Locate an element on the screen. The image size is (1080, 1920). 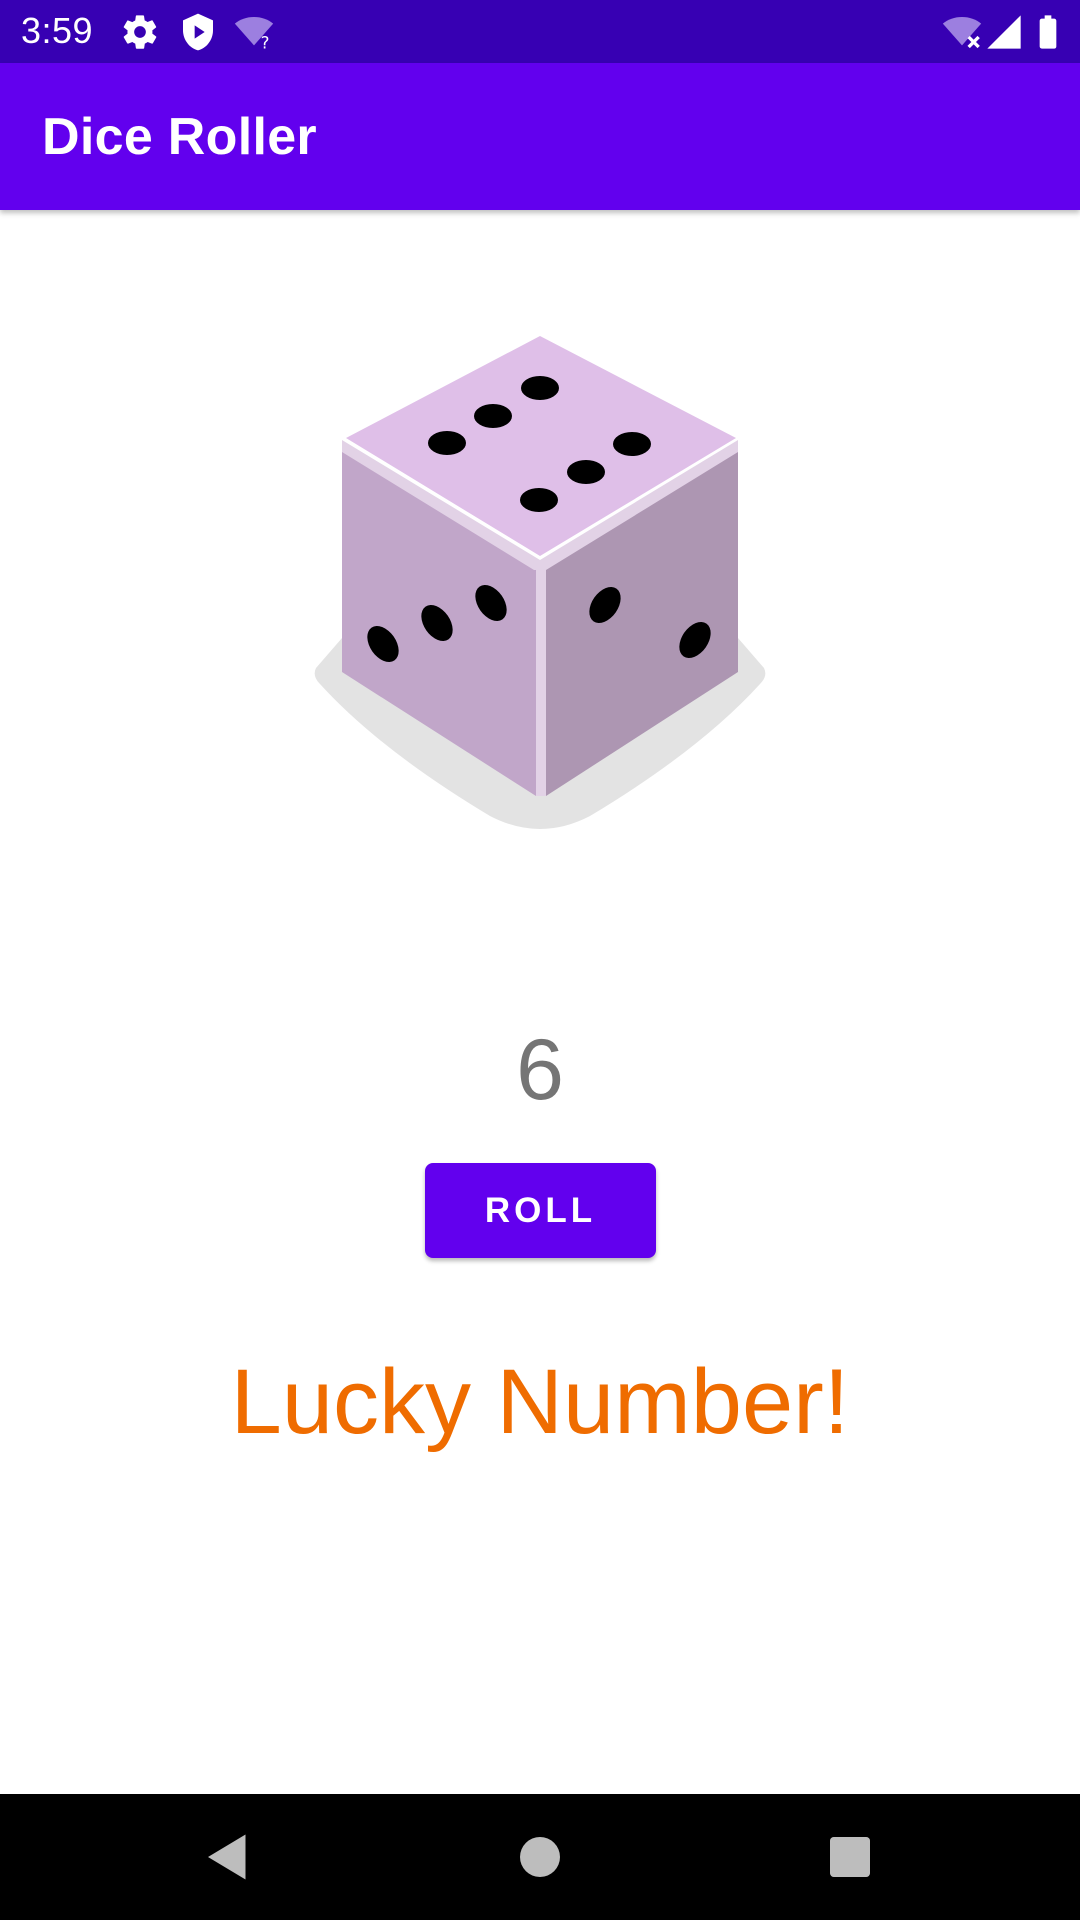
wifi-question-icon: ? is located at coordinates (254, 32).